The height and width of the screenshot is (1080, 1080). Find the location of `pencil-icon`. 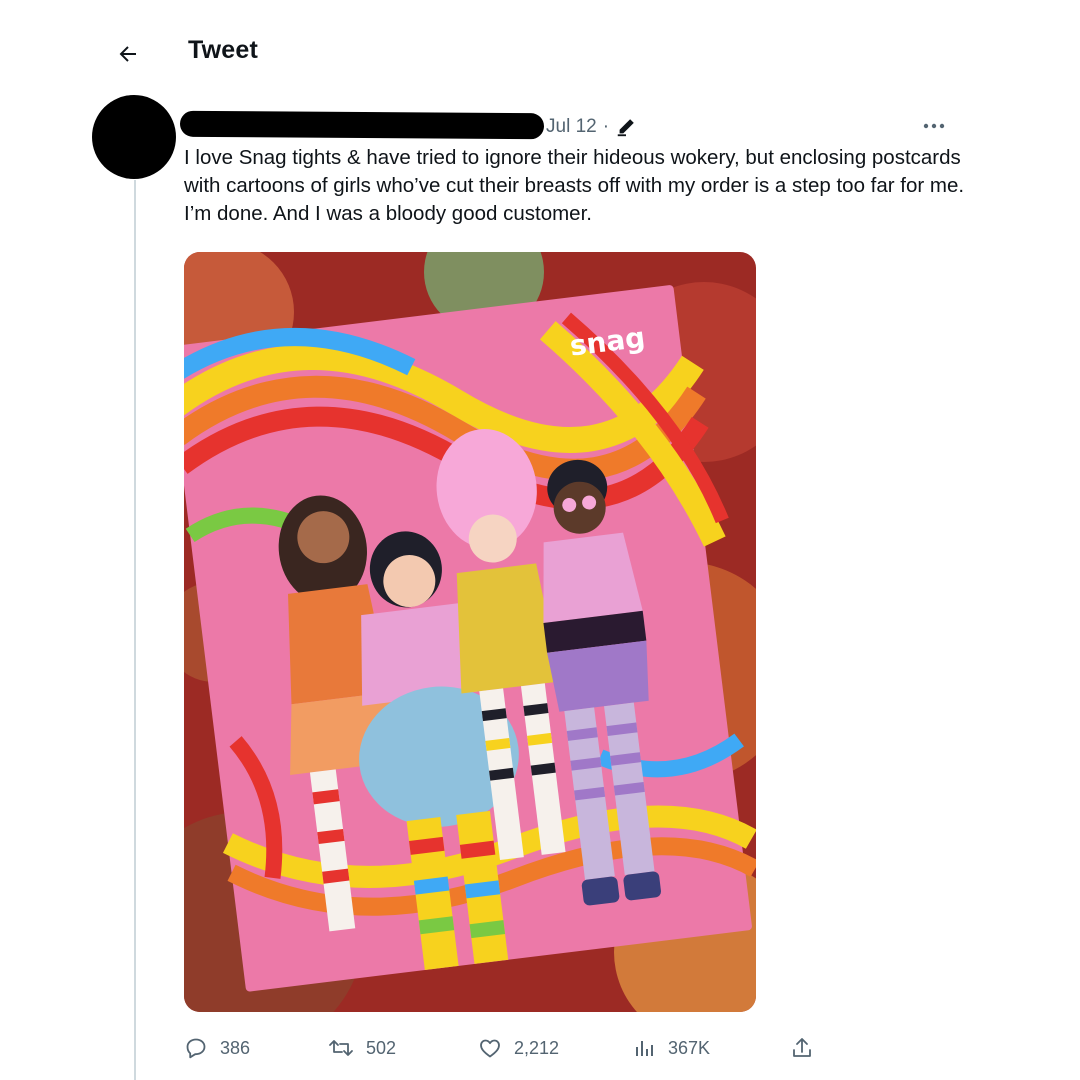

pencil-icon is located at coordinates (626, 127).